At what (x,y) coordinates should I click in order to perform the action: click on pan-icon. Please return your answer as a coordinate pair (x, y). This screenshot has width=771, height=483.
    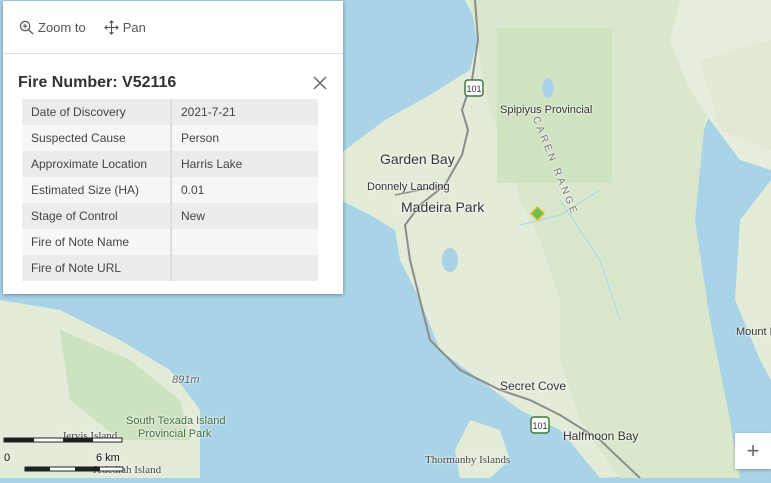
    Looking at the image, I should click on (111, 27).